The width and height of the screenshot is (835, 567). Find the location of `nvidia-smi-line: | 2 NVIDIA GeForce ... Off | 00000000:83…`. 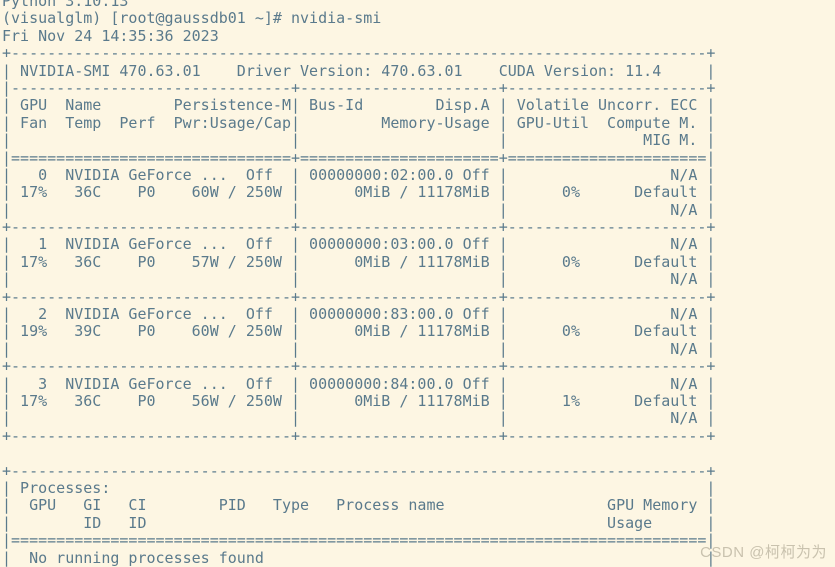

nvidia-smi-line: | 2 NVIDIA GeForce ... Off | 00000000:83… is located at coordinates (359, 314).